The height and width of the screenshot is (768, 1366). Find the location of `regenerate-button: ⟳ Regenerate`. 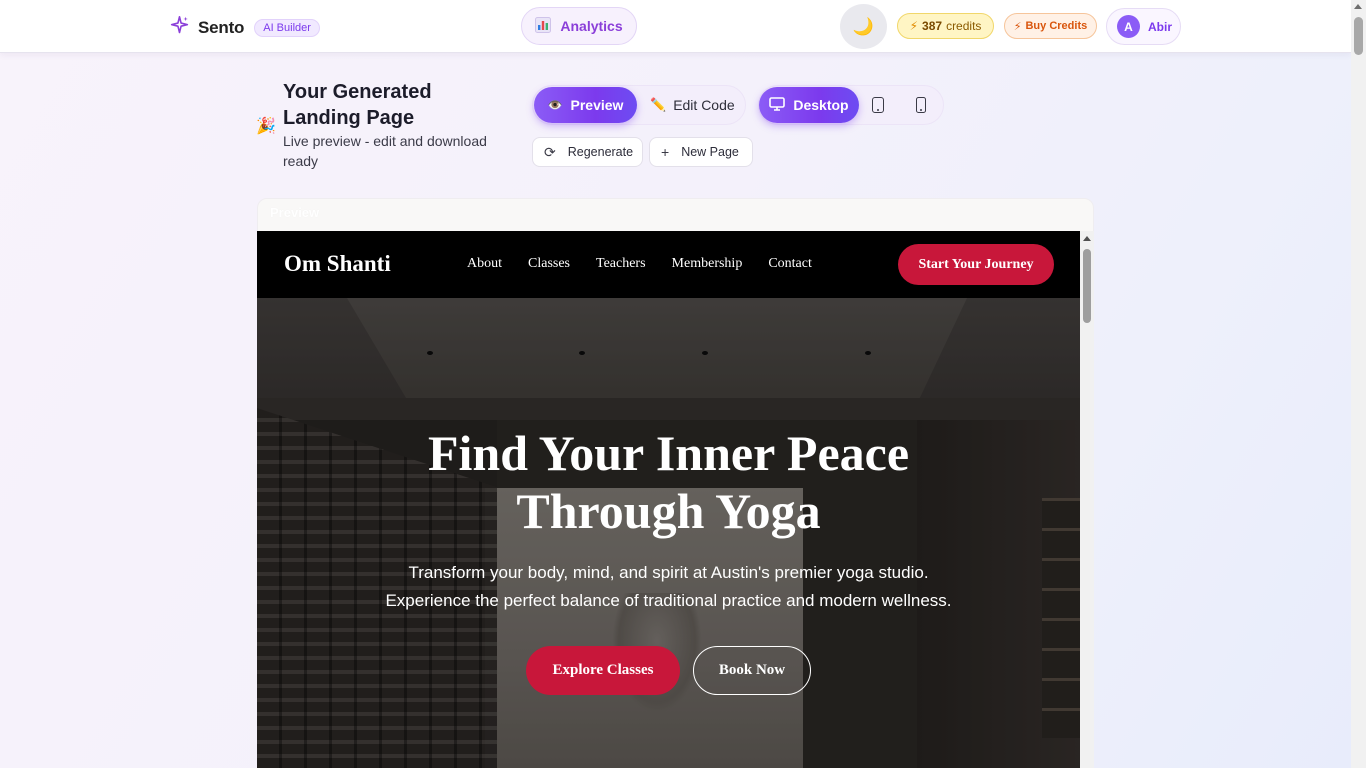

regenerate-button: ⟳ Regenerate is located at coordinates (587, 152).